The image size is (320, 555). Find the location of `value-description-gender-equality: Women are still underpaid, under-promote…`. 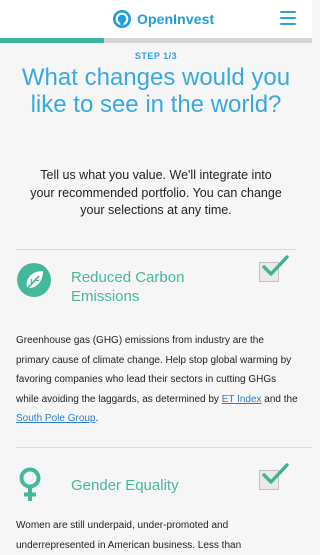

value-description-gender-equality: Women are still underpaid, under-promote… is located at coordinates (129, 535).